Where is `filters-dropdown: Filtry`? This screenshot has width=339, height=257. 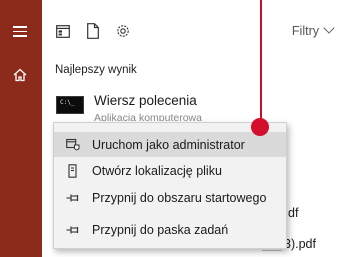 filters-dropdown: Filtry is located at coordinates (313, 30).